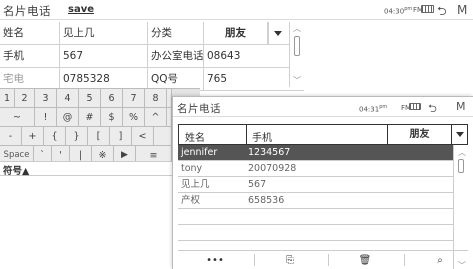 Image resolution: width=473 pixels, height=269 pixels. I want to click on symbol-mode-toggle: 符号▲, so click(16, 170).